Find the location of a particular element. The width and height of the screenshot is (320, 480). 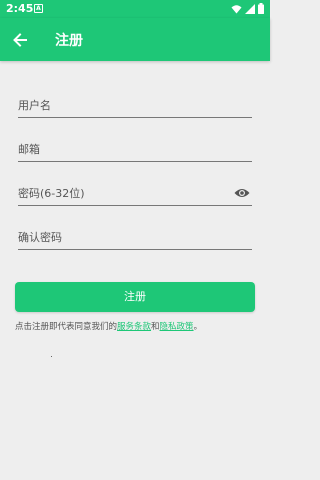

back-button is located at coordinates (20, 40).